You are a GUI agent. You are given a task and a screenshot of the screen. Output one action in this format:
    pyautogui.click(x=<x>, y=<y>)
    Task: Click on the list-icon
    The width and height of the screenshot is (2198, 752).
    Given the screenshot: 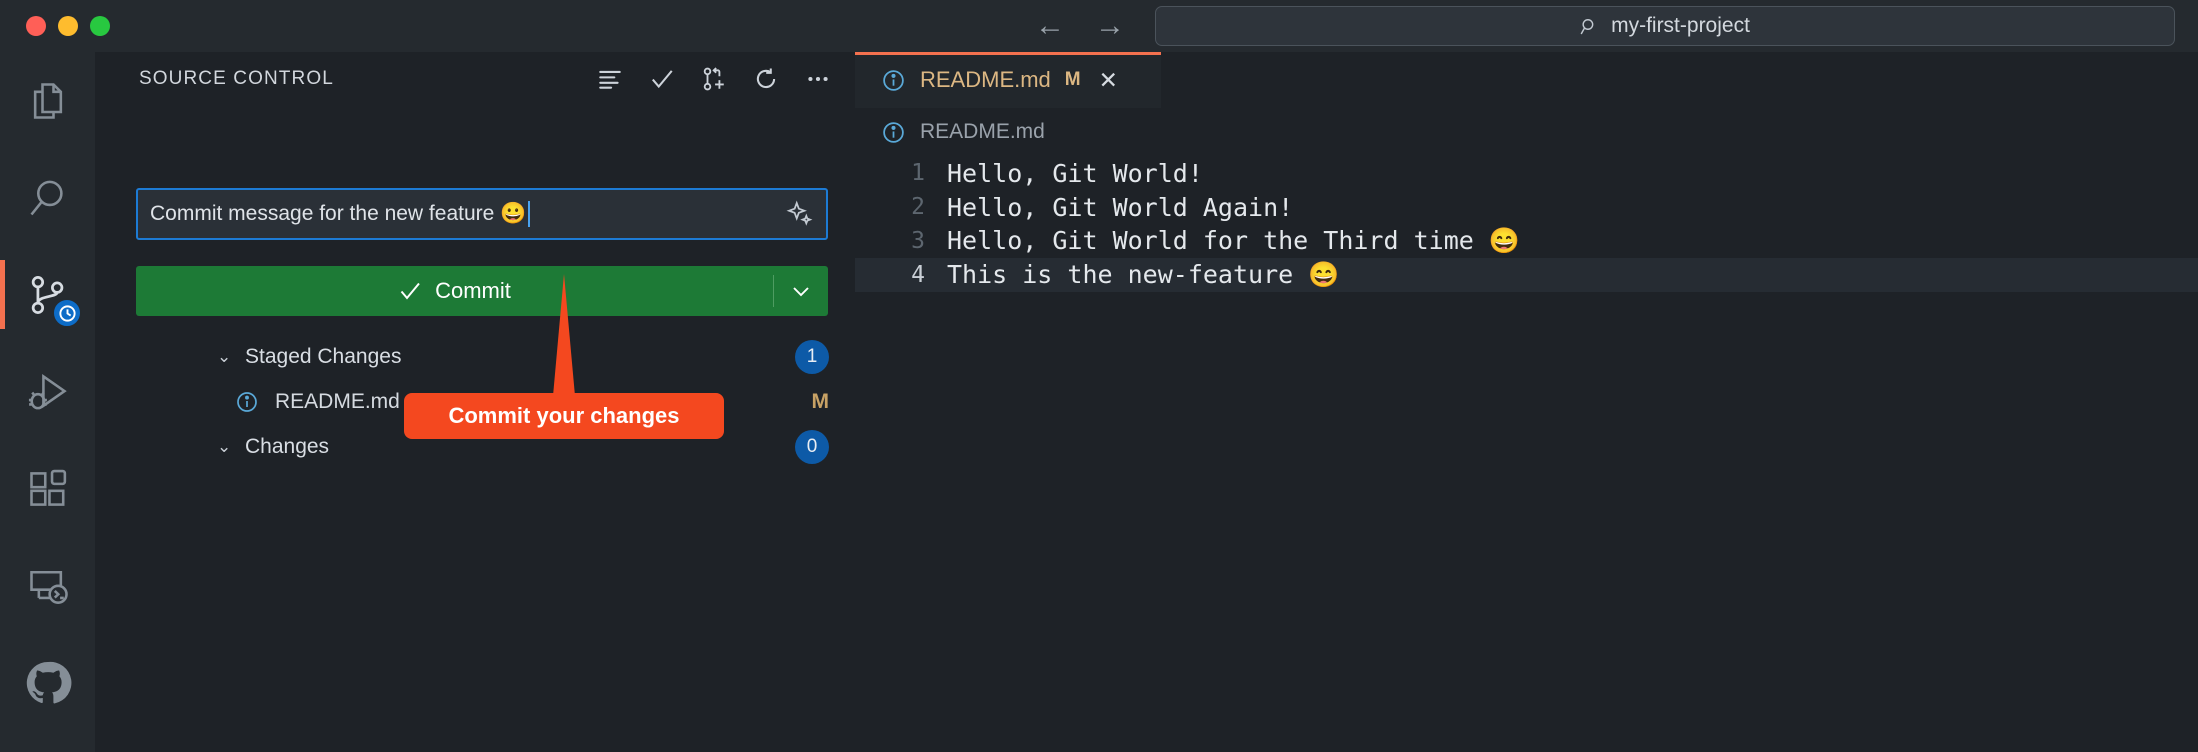 What is the action you would take?
    pyautogui.click(x=610, y=79)
    